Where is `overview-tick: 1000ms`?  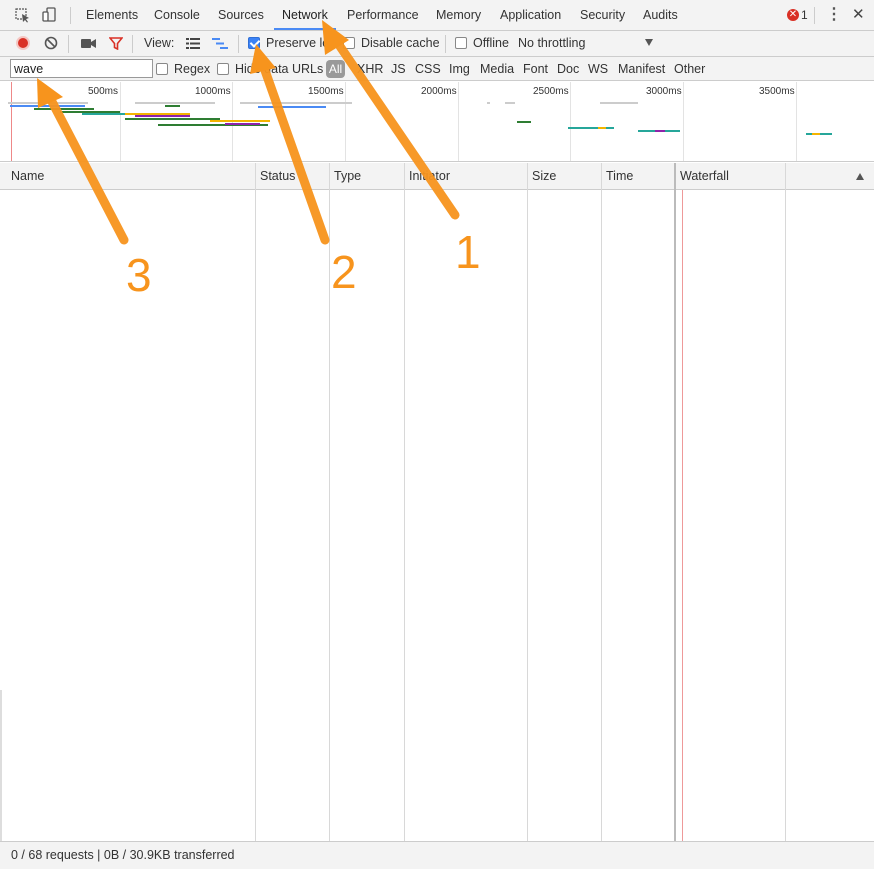
overview-tick: 1000ms is located at coordinates (213, 91).